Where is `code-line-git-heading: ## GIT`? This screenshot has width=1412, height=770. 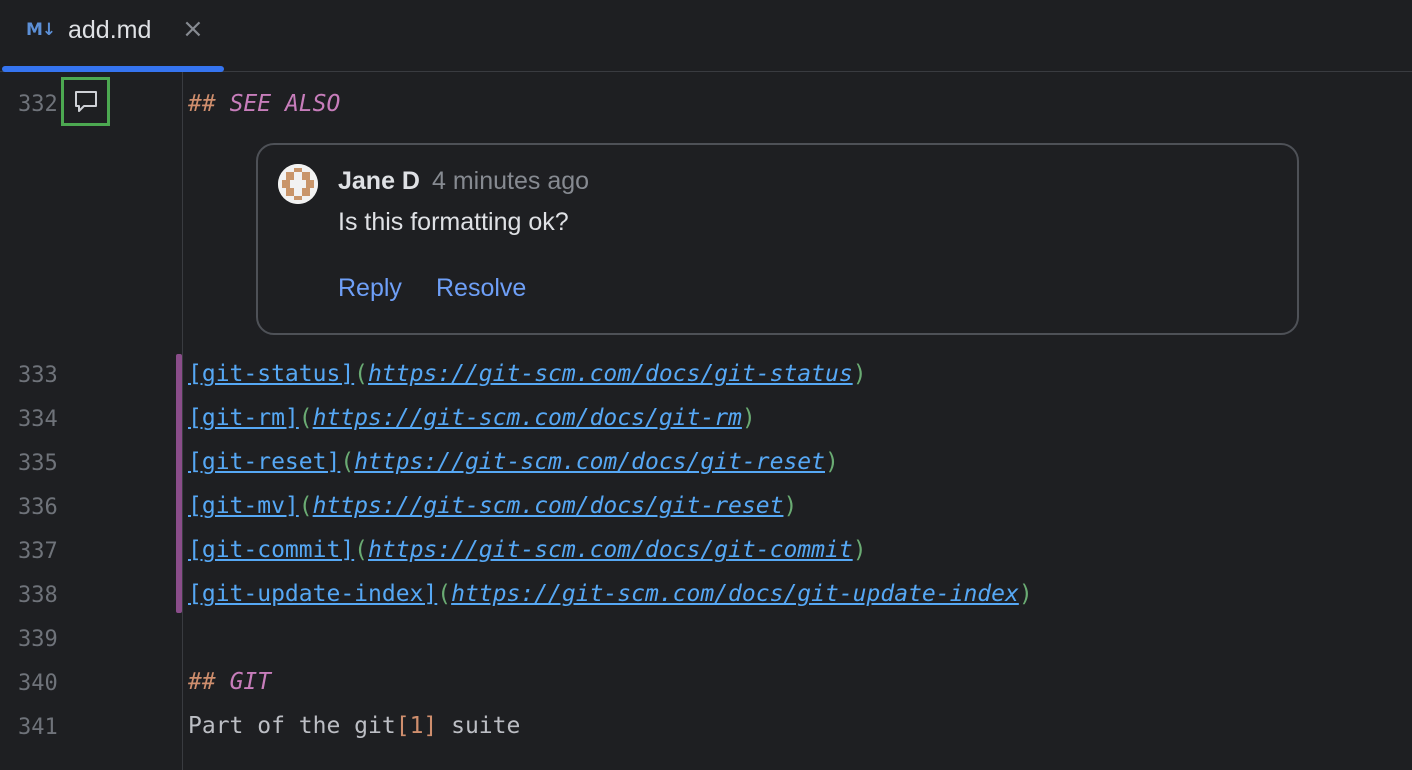
code-line-git-heading: ## GIT is located at coordinates (229, 682).